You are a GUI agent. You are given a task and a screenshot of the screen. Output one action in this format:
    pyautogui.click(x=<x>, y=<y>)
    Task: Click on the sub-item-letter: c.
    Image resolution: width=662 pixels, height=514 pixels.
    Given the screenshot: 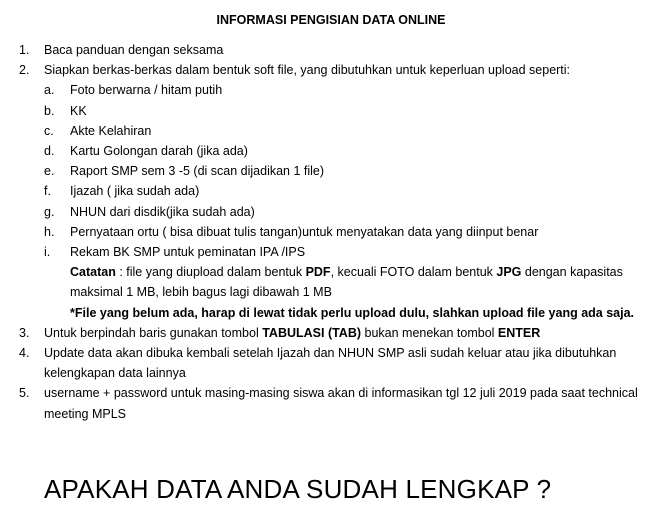 What is the action you would take?
    pyautogui.click(x=49, y=130)
    